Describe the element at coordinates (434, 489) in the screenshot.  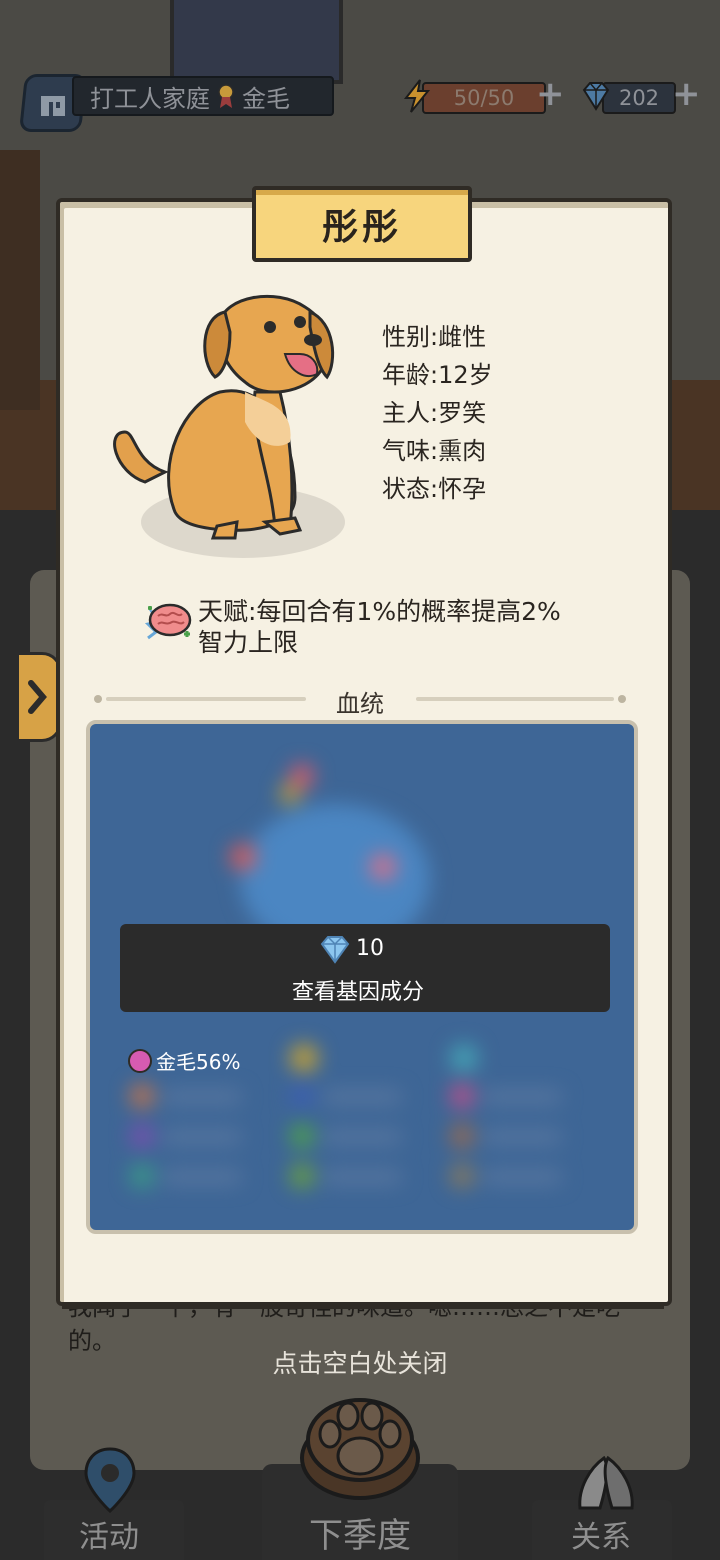
I see `attribute-status: 状态:怀孕` at that location.